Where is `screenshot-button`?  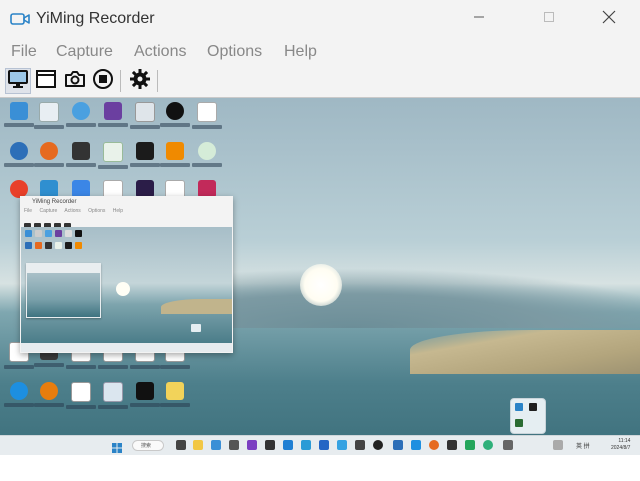
screenshot-button is located at coordinates (75, 81).